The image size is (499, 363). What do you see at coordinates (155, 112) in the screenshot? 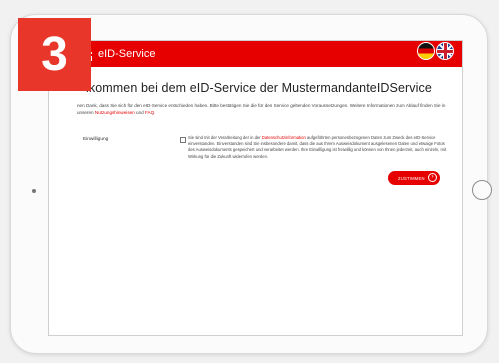
I see `intro-end: .` at bounding box center [155, 112].